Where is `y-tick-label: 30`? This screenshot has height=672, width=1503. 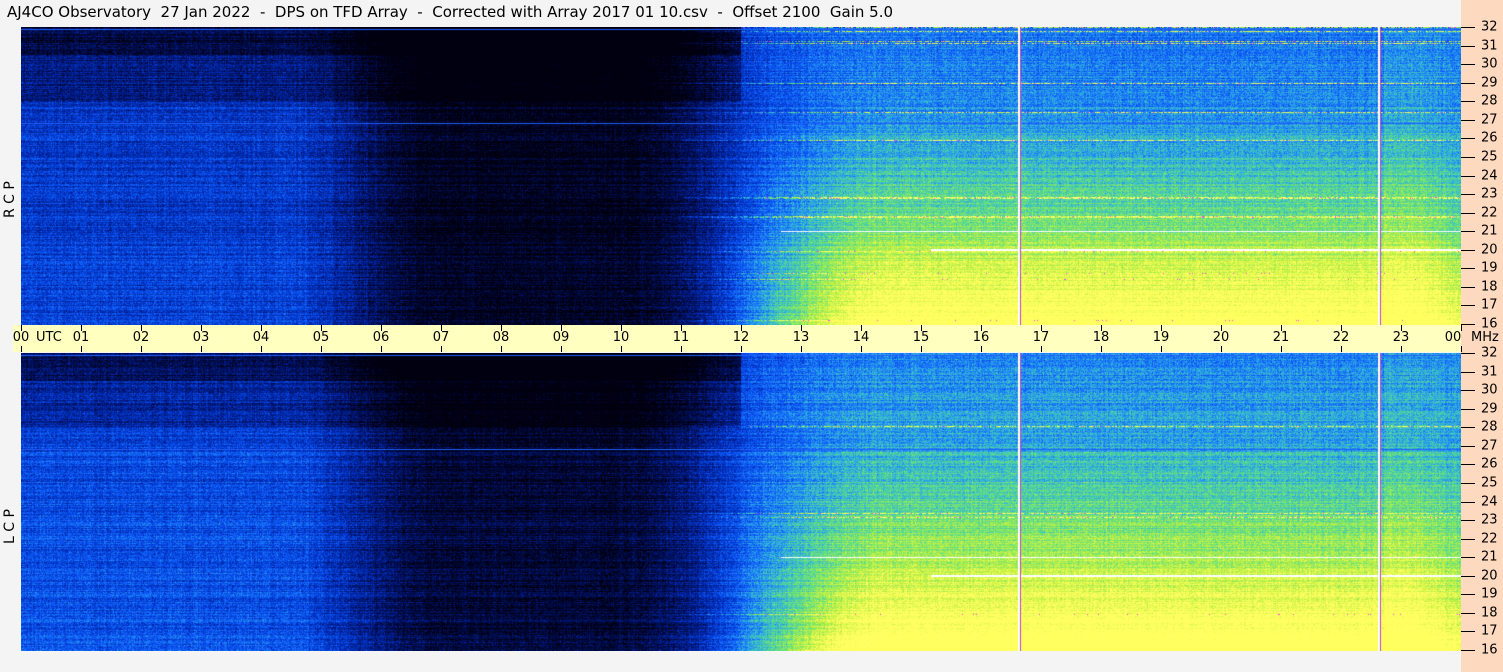
y-tick-label: 30 is located at coordinates (1489, 390).